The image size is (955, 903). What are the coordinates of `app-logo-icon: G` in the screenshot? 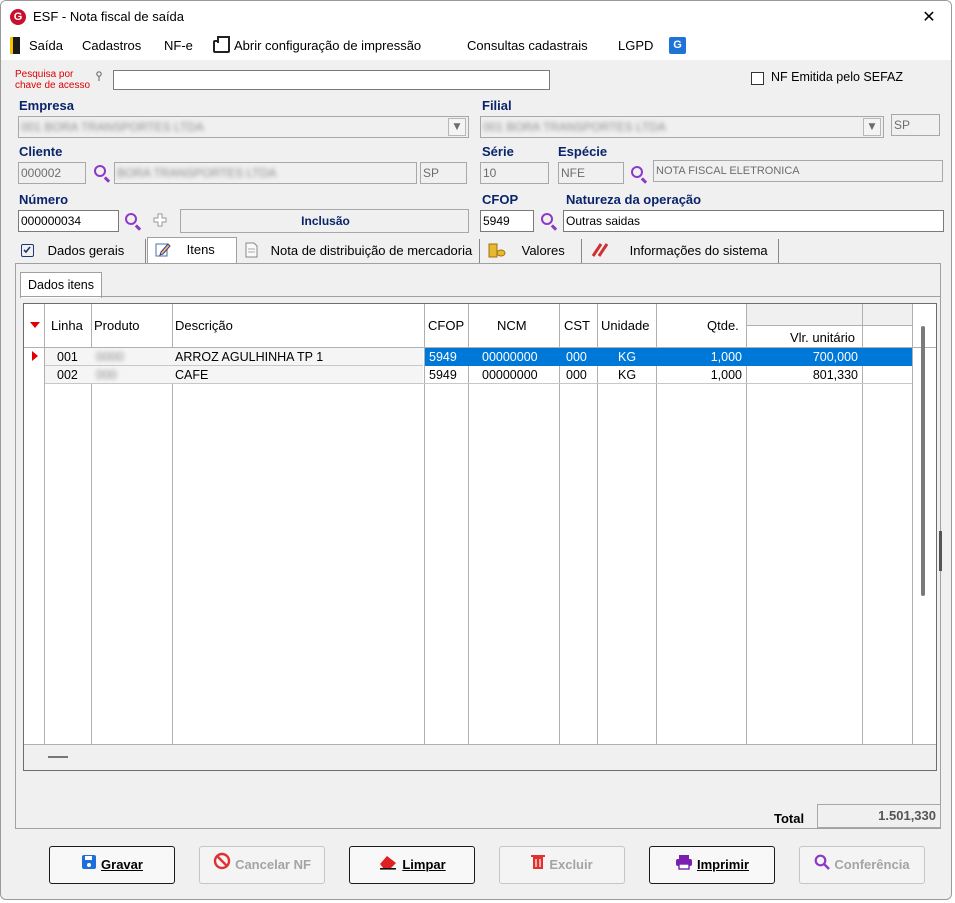 It's located at (18, 17).